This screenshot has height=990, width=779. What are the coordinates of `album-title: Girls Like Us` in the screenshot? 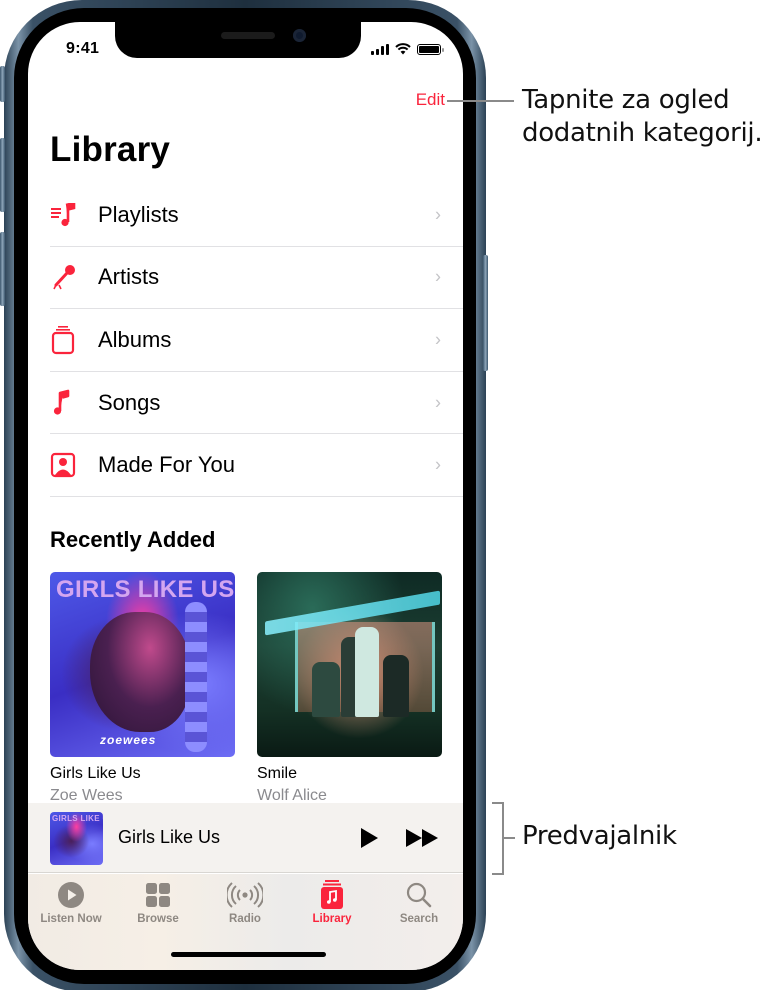 It's located at (95, 773).